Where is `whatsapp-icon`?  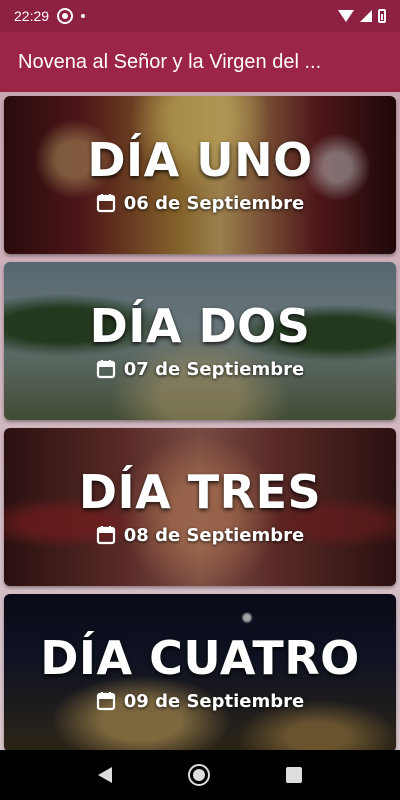 whatsapp-icon is located at coordinates (65, 16).